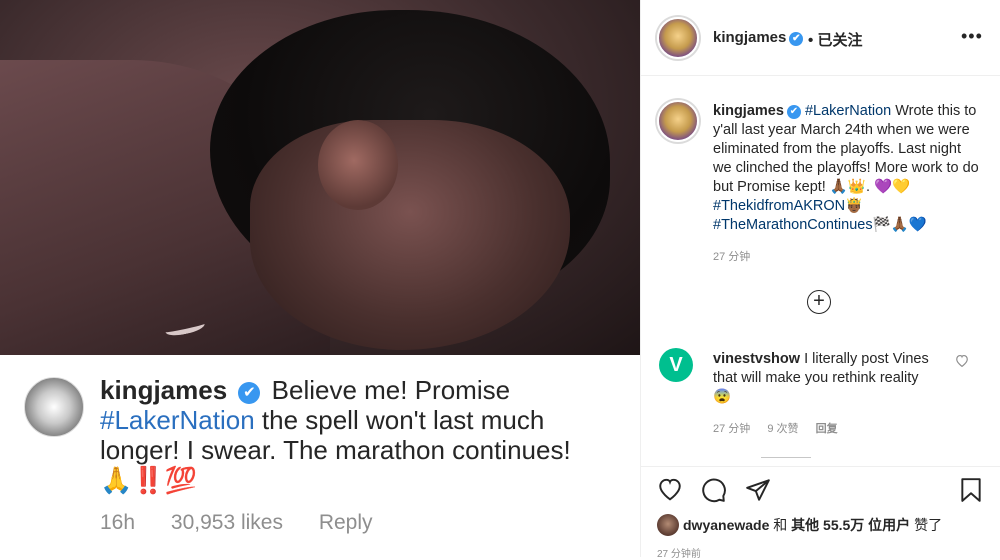  Describe the element at coordinates (226, 522) in the screenshot. I see `caption-likes: 30,953 likes` at that location.